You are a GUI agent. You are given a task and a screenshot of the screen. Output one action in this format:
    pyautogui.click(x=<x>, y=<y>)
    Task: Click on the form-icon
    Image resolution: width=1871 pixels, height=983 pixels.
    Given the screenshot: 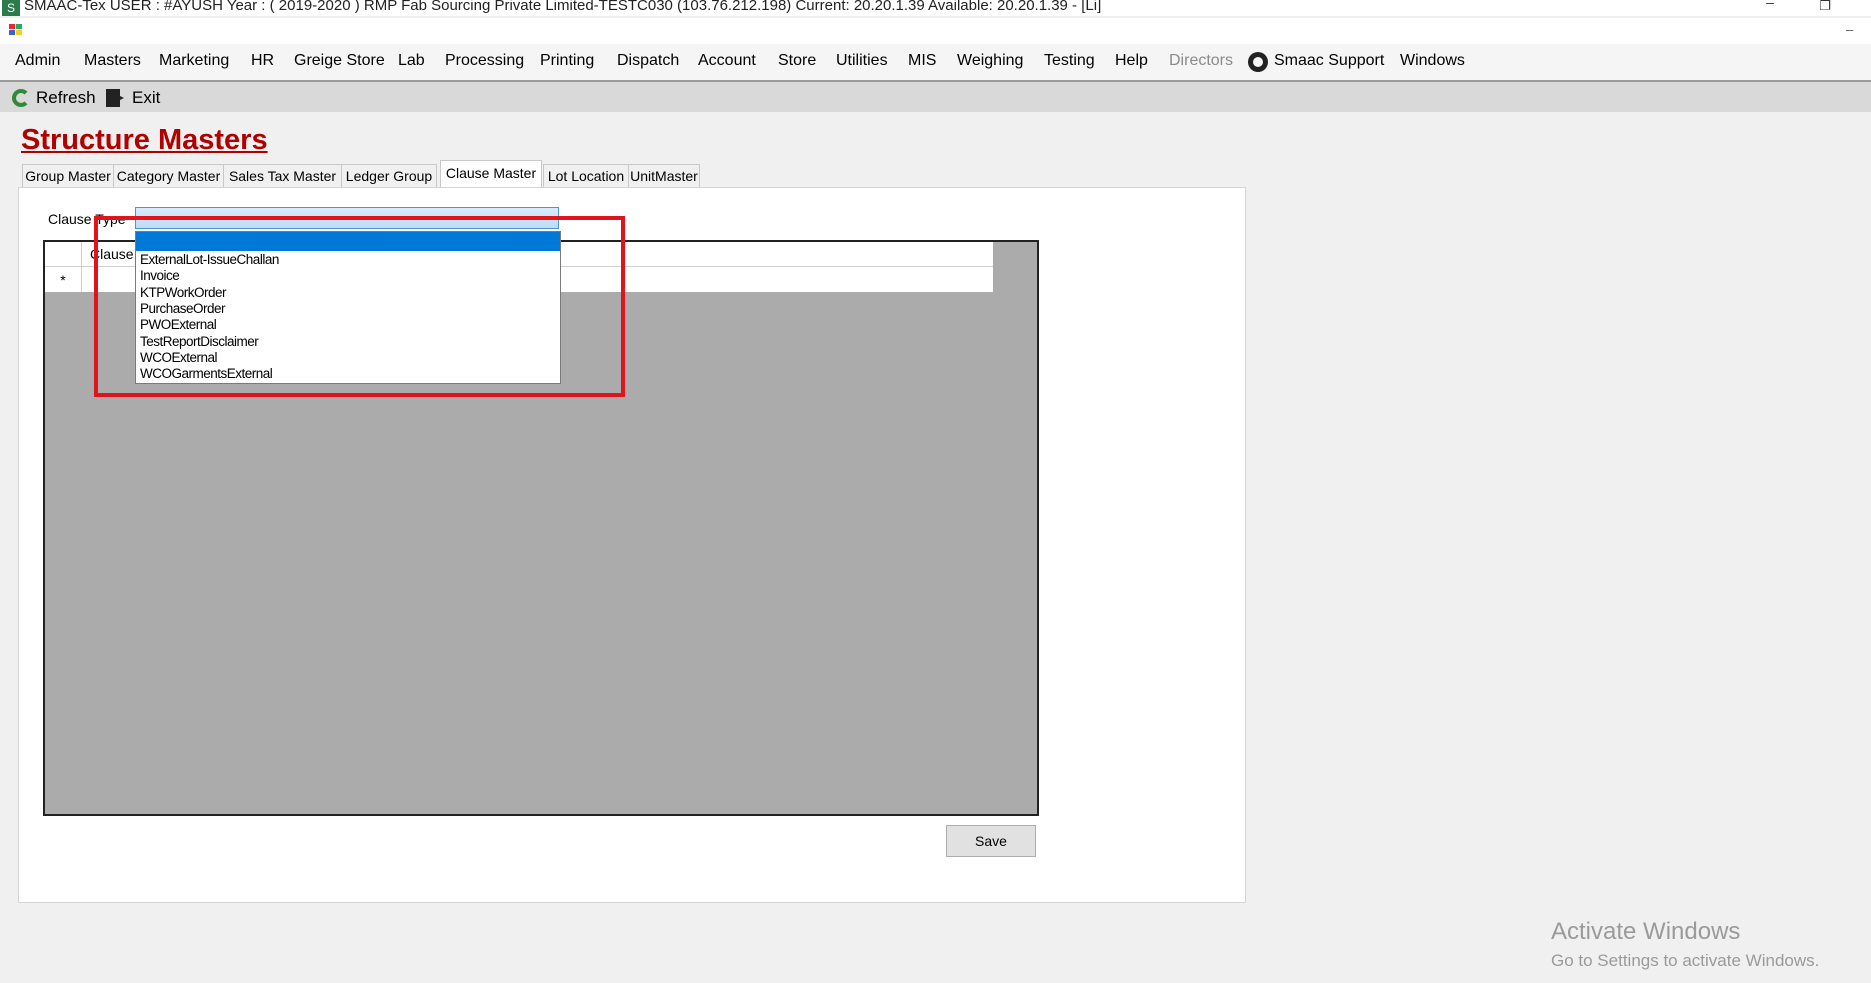 What is the action you would take?
    pyautogui.click(x=16, y=29)
    